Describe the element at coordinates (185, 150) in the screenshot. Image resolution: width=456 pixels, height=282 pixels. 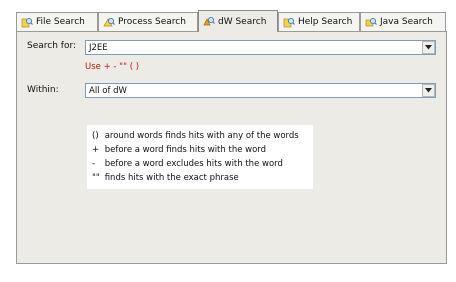
I see `help-text: before a word finds hits with the word` at that location.